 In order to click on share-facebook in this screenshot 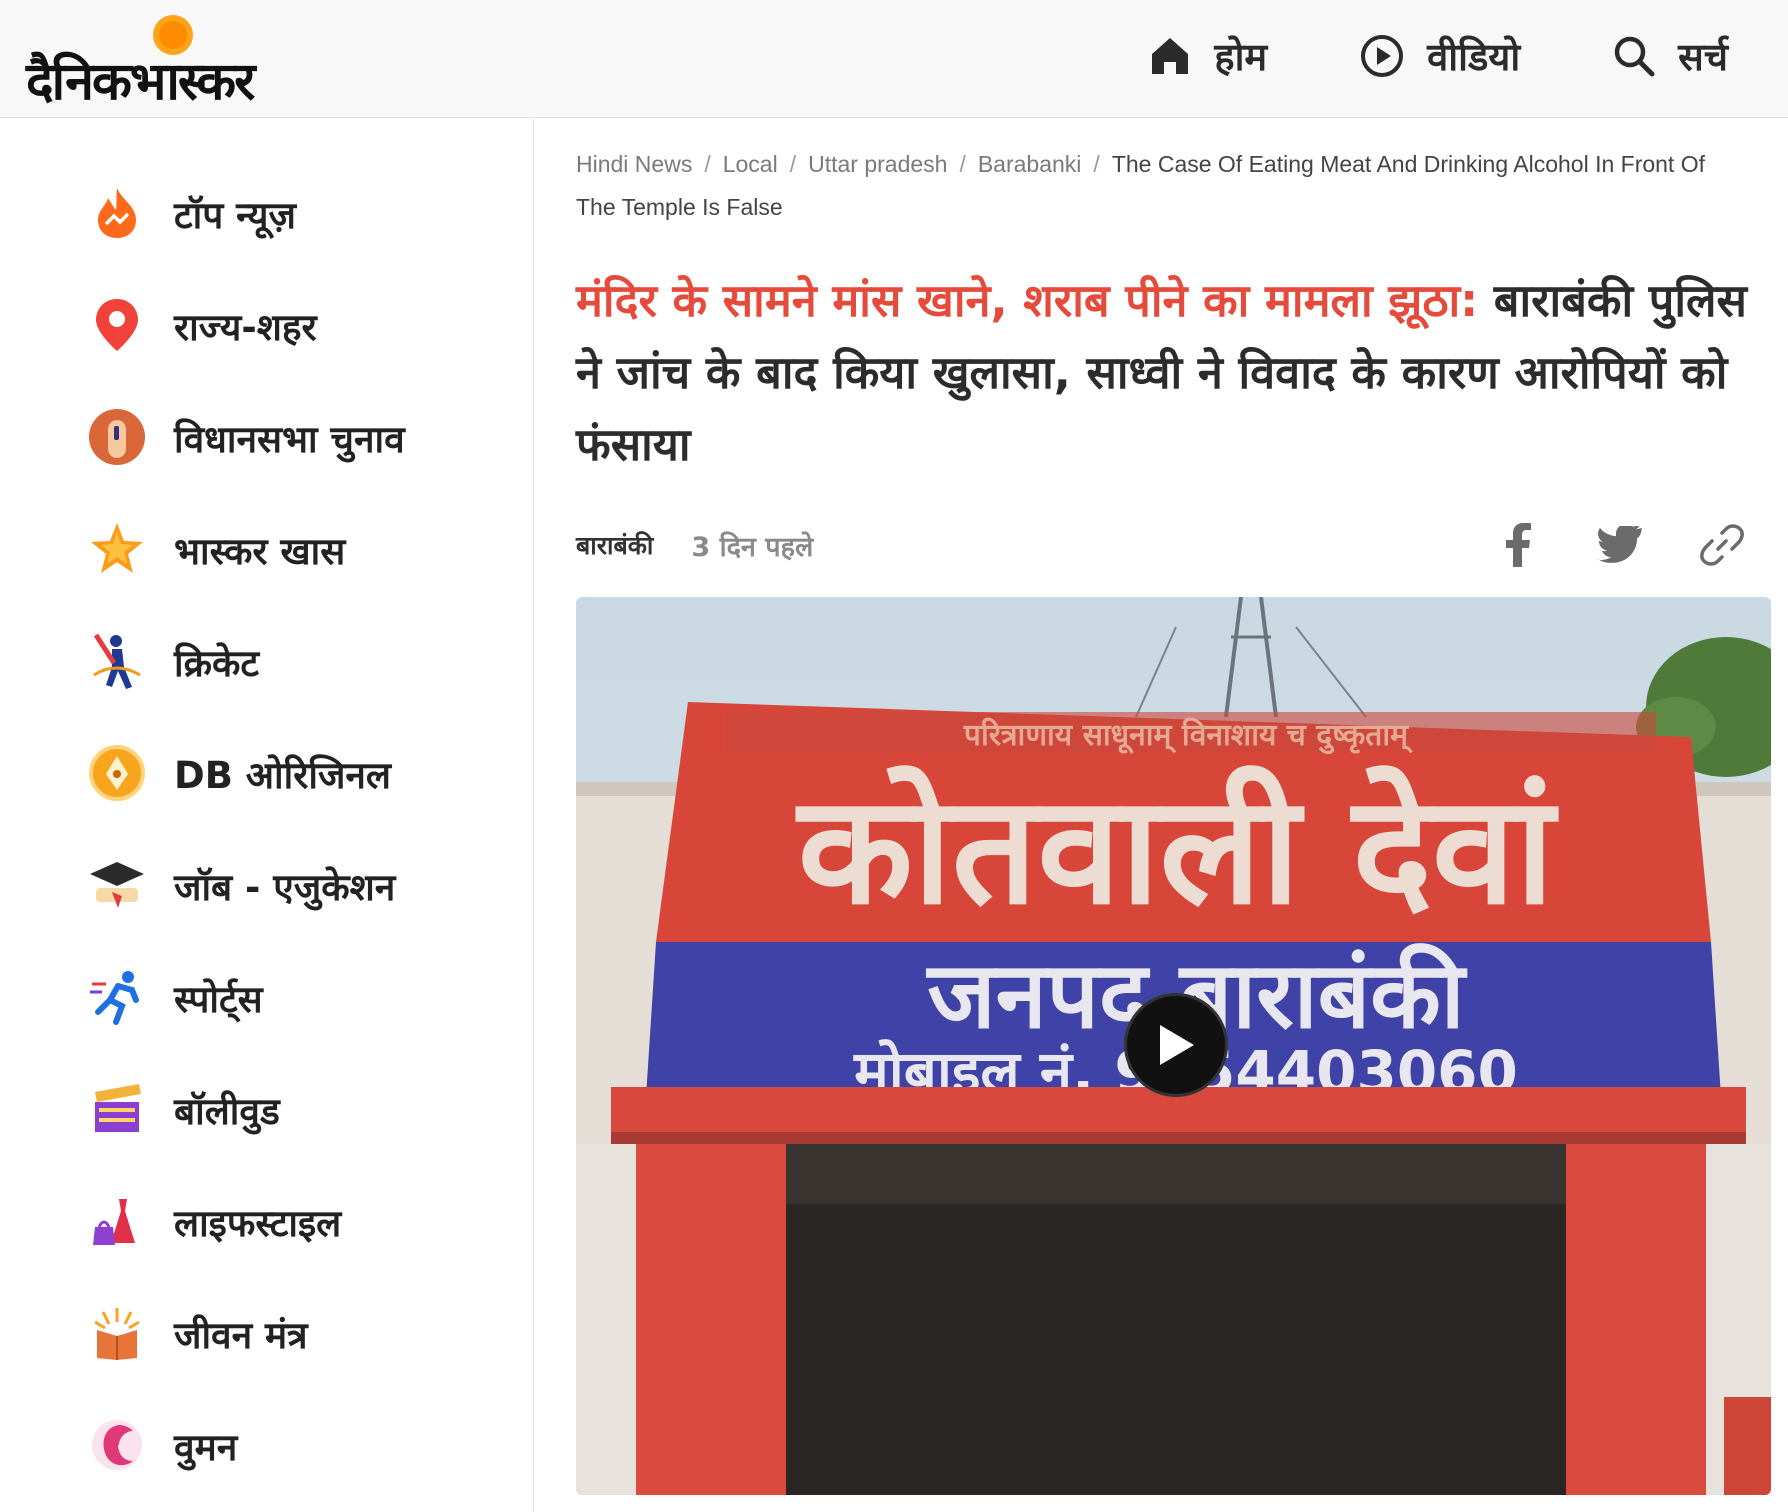, I will do `click(1518, 545)`.